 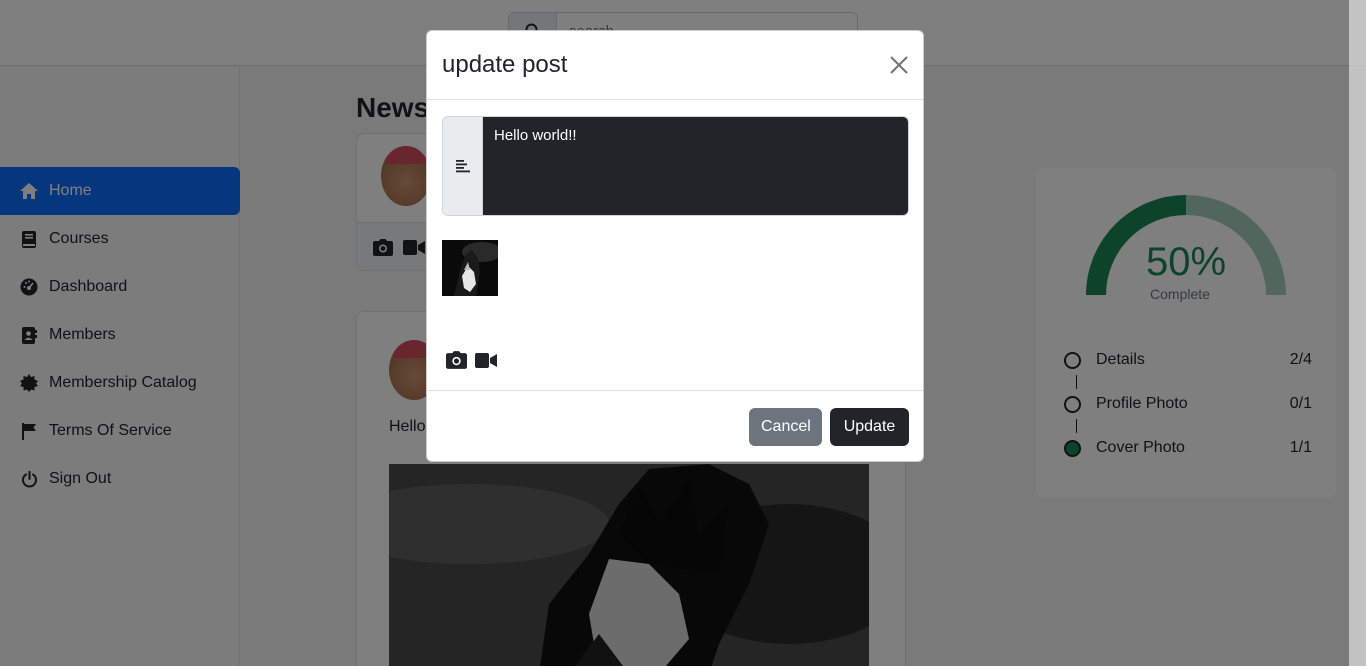 I want to click on text-addon, so click(x=463, y=166).